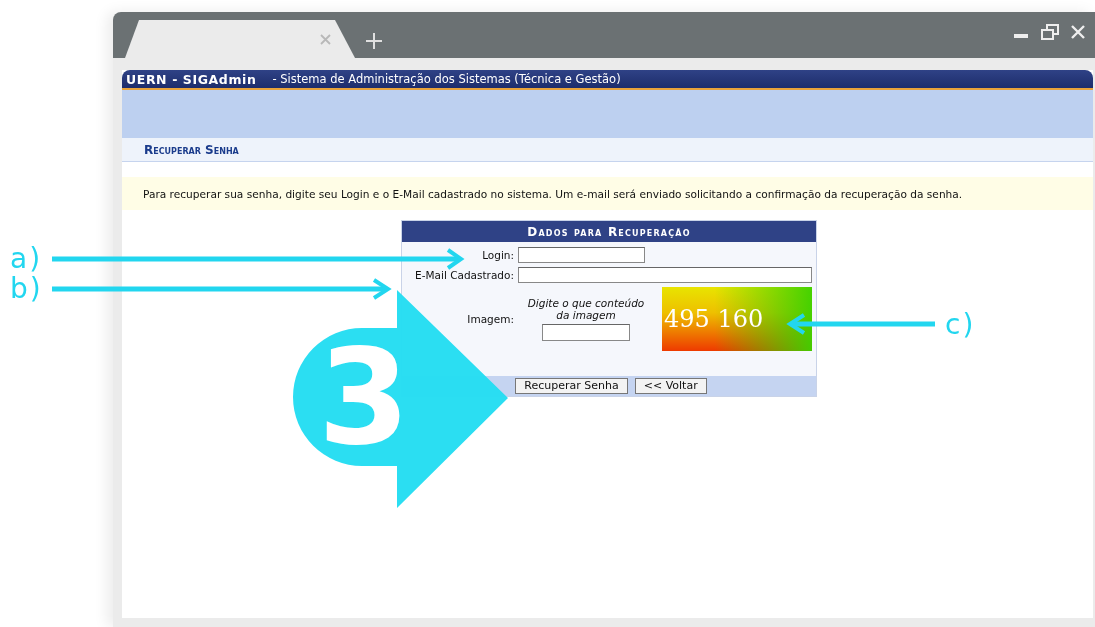 The image size is (1095, 627). Describe the element at coordinates (191, 149) in the screenshot. I see `page-title: Recuperar Senha` at that location.